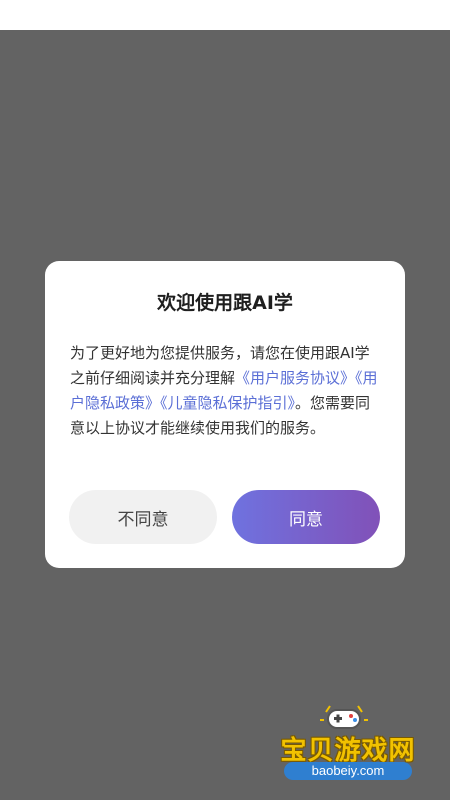  I want to click on site-watermark: 宝贝游戏网 baobeiy.com, so click(348, 745).